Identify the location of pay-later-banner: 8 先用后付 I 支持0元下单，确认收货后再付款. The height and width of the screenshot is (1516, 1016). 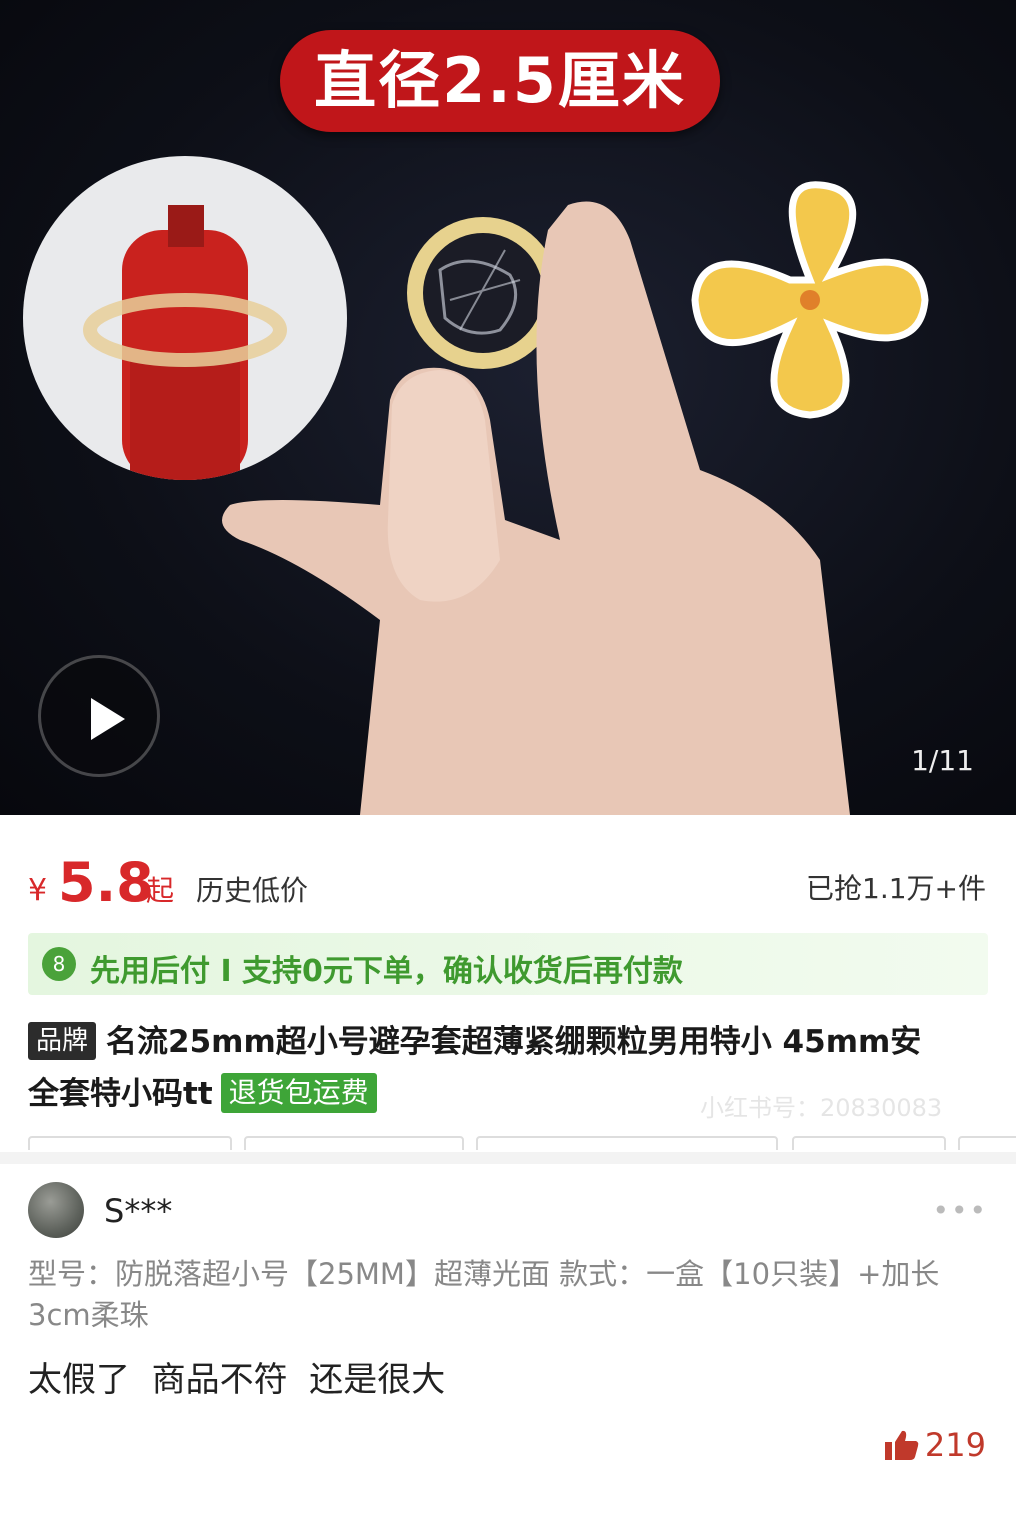
(508, 964).